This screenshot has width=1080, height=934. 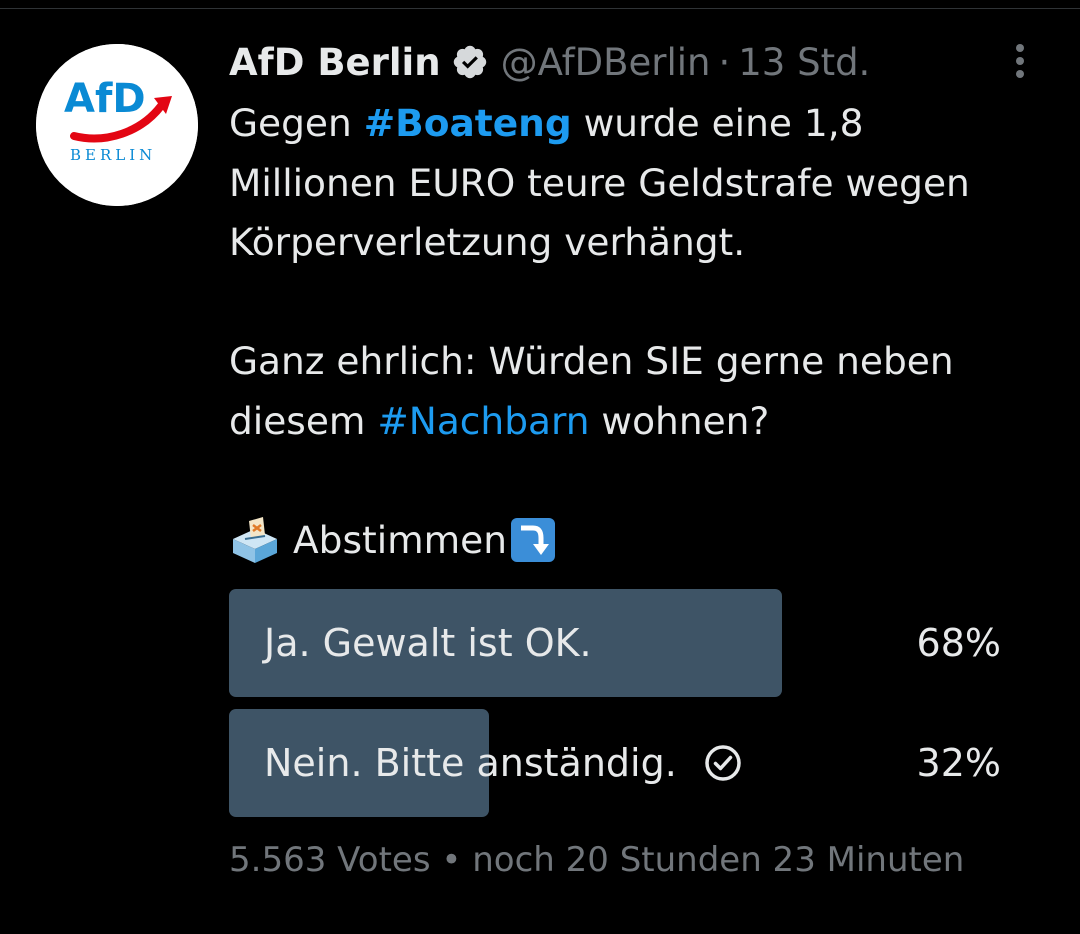 I want to click on avatar: AfD BERLIN, so click(x=117, y=125).